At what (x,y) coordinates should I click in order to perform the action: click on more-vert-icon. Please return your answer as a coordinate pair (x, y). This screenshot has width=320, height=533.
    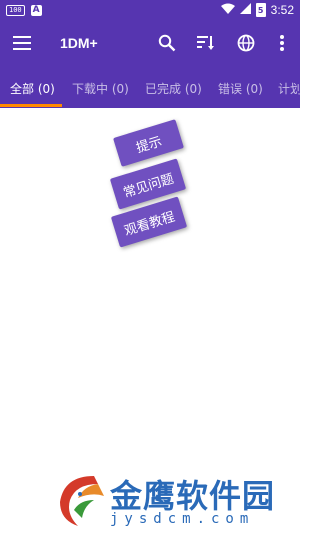
    Looking at the image, I should click on (282, 43).